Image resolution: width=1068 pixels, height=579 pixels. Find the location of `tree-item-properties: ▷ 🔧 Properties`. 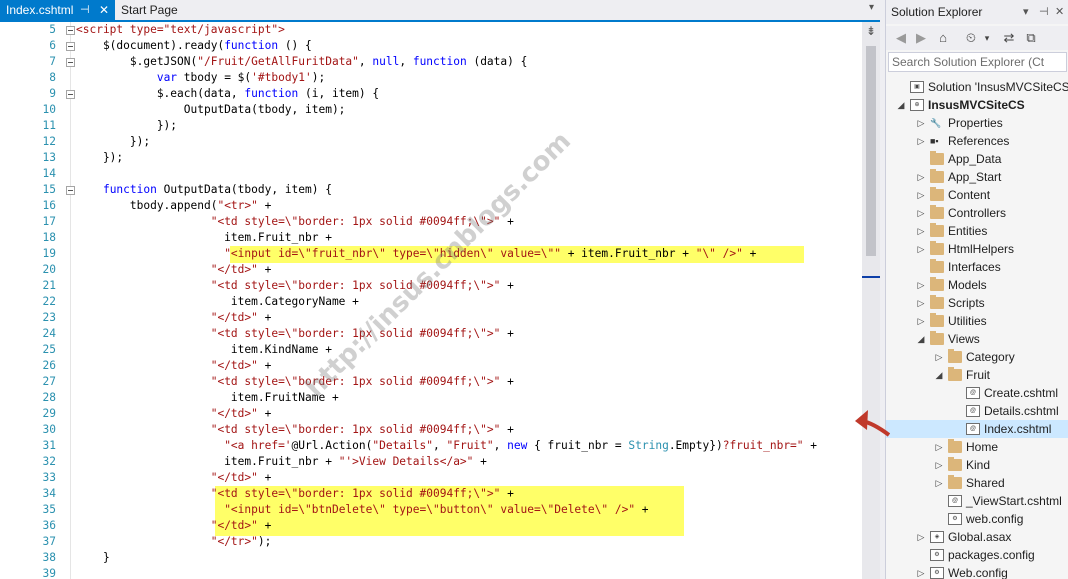

tree-item-properties: ▷ 🔧 Properties is located at coordinates (977, 123).